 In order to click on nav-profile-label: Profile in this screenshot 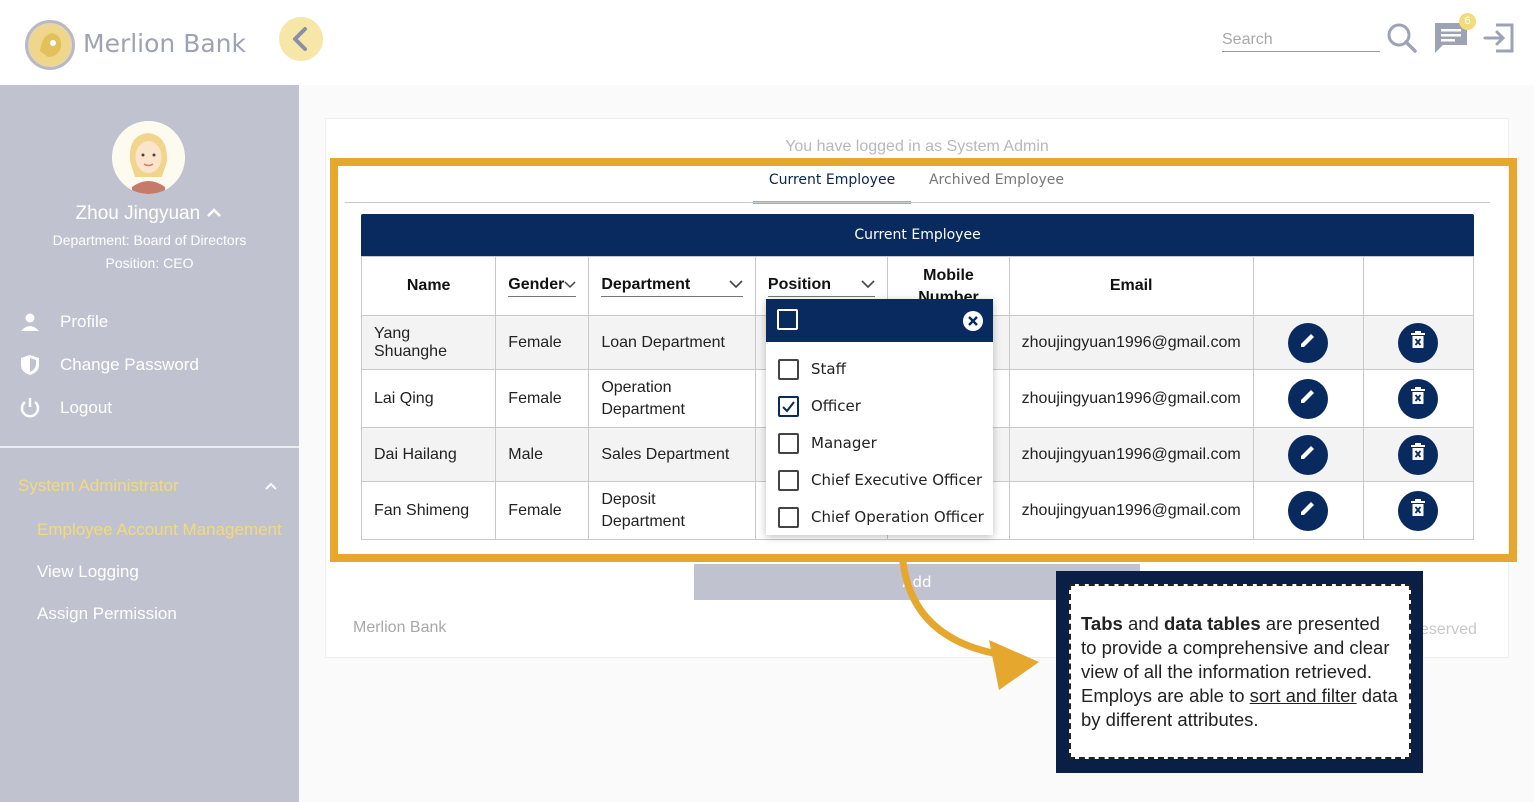, I will do `click(84, 321)`.